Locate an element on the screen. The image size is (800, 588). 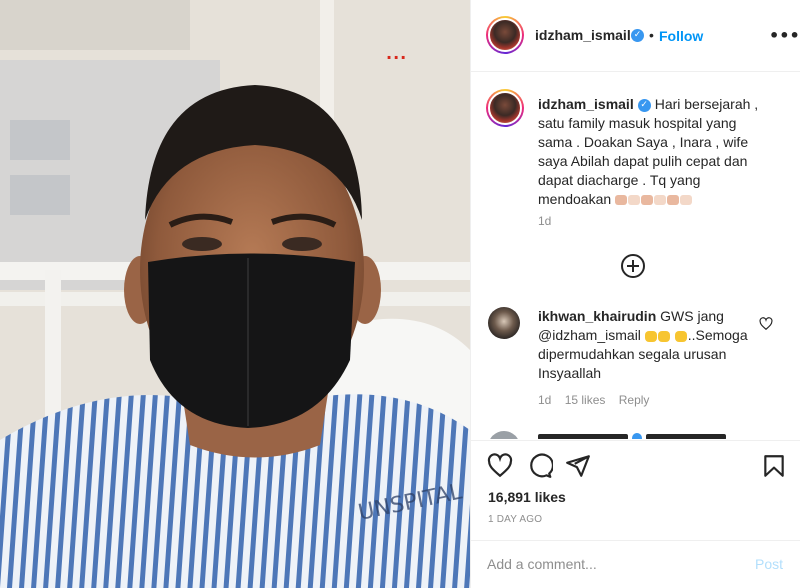
partial-comment-text is located at coordinates (686, 436).